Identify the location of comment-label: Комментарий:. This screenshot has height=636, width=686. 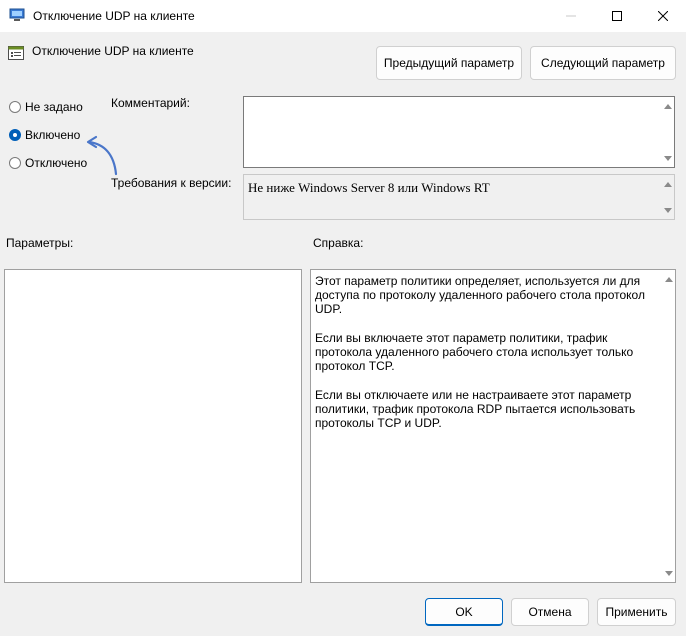
(150, 103).